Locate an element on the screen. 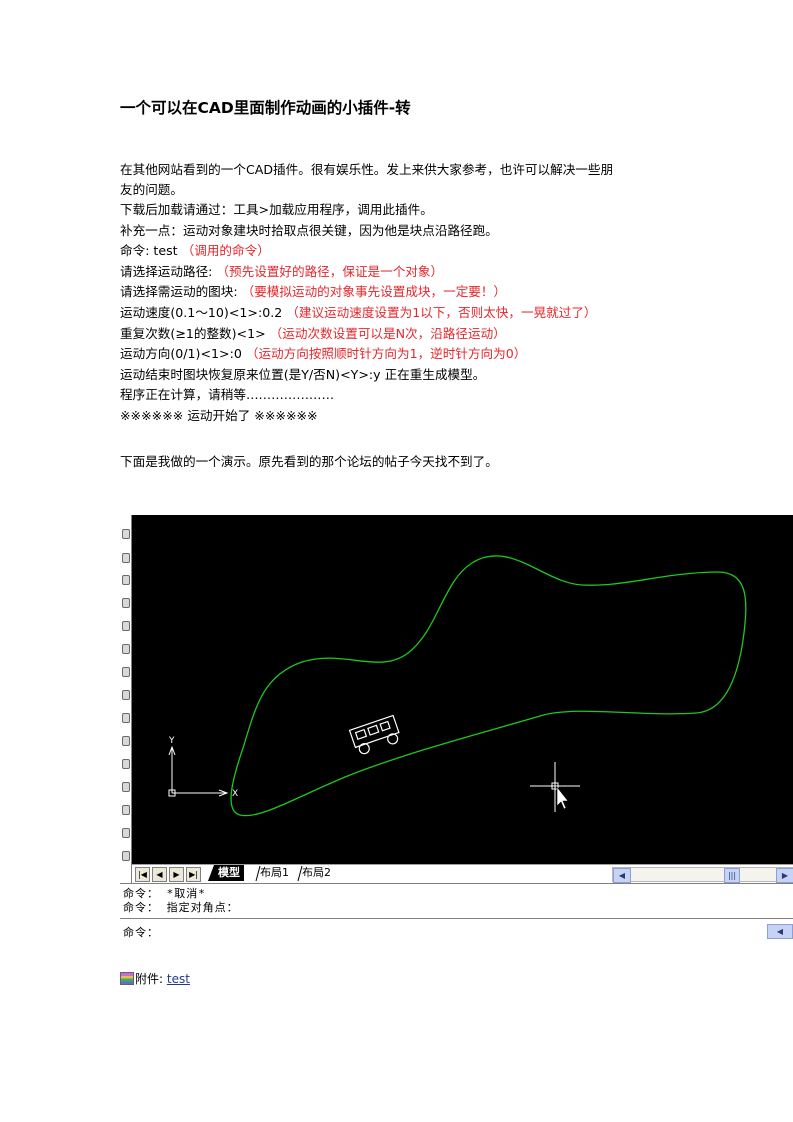 The height and width of the screenshot is (1122, 793). intro-line: 在其他网站看到的一个CAD插件。很有娱乐性。发上来供大家参考，也许可以解决一些朋 is located at coordinates (367, 169).